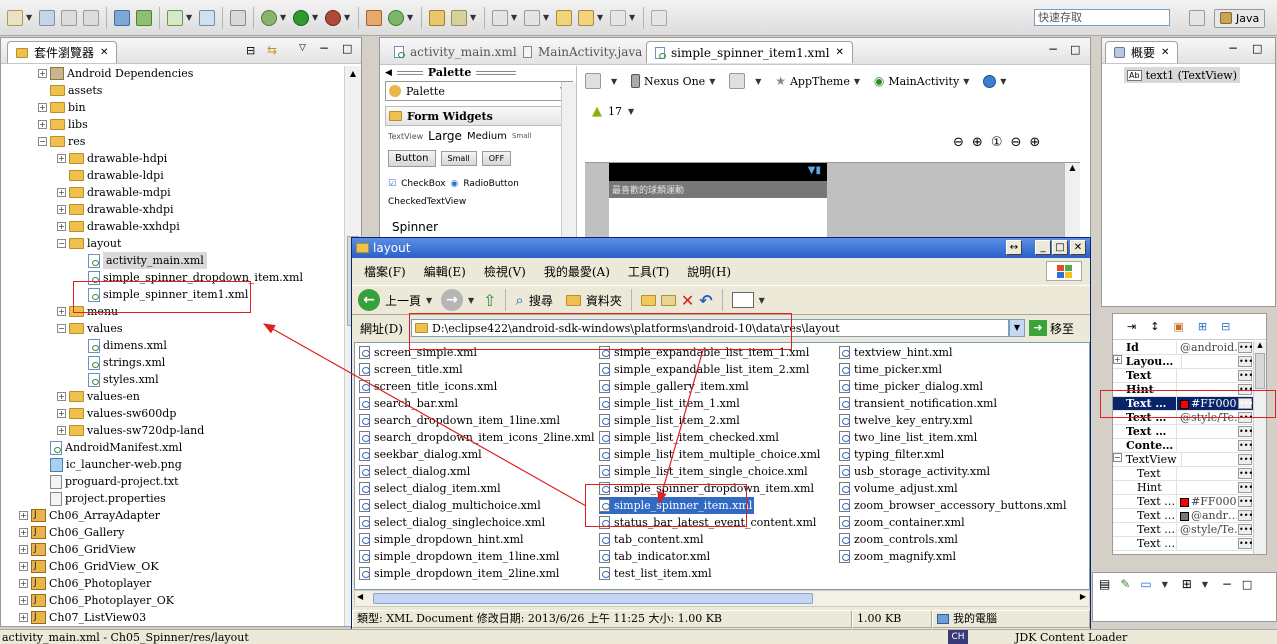  Describe the element at coordinates (77, 549) in the screenshot. I see `tree-item: + Ch06_GridView` at that location.